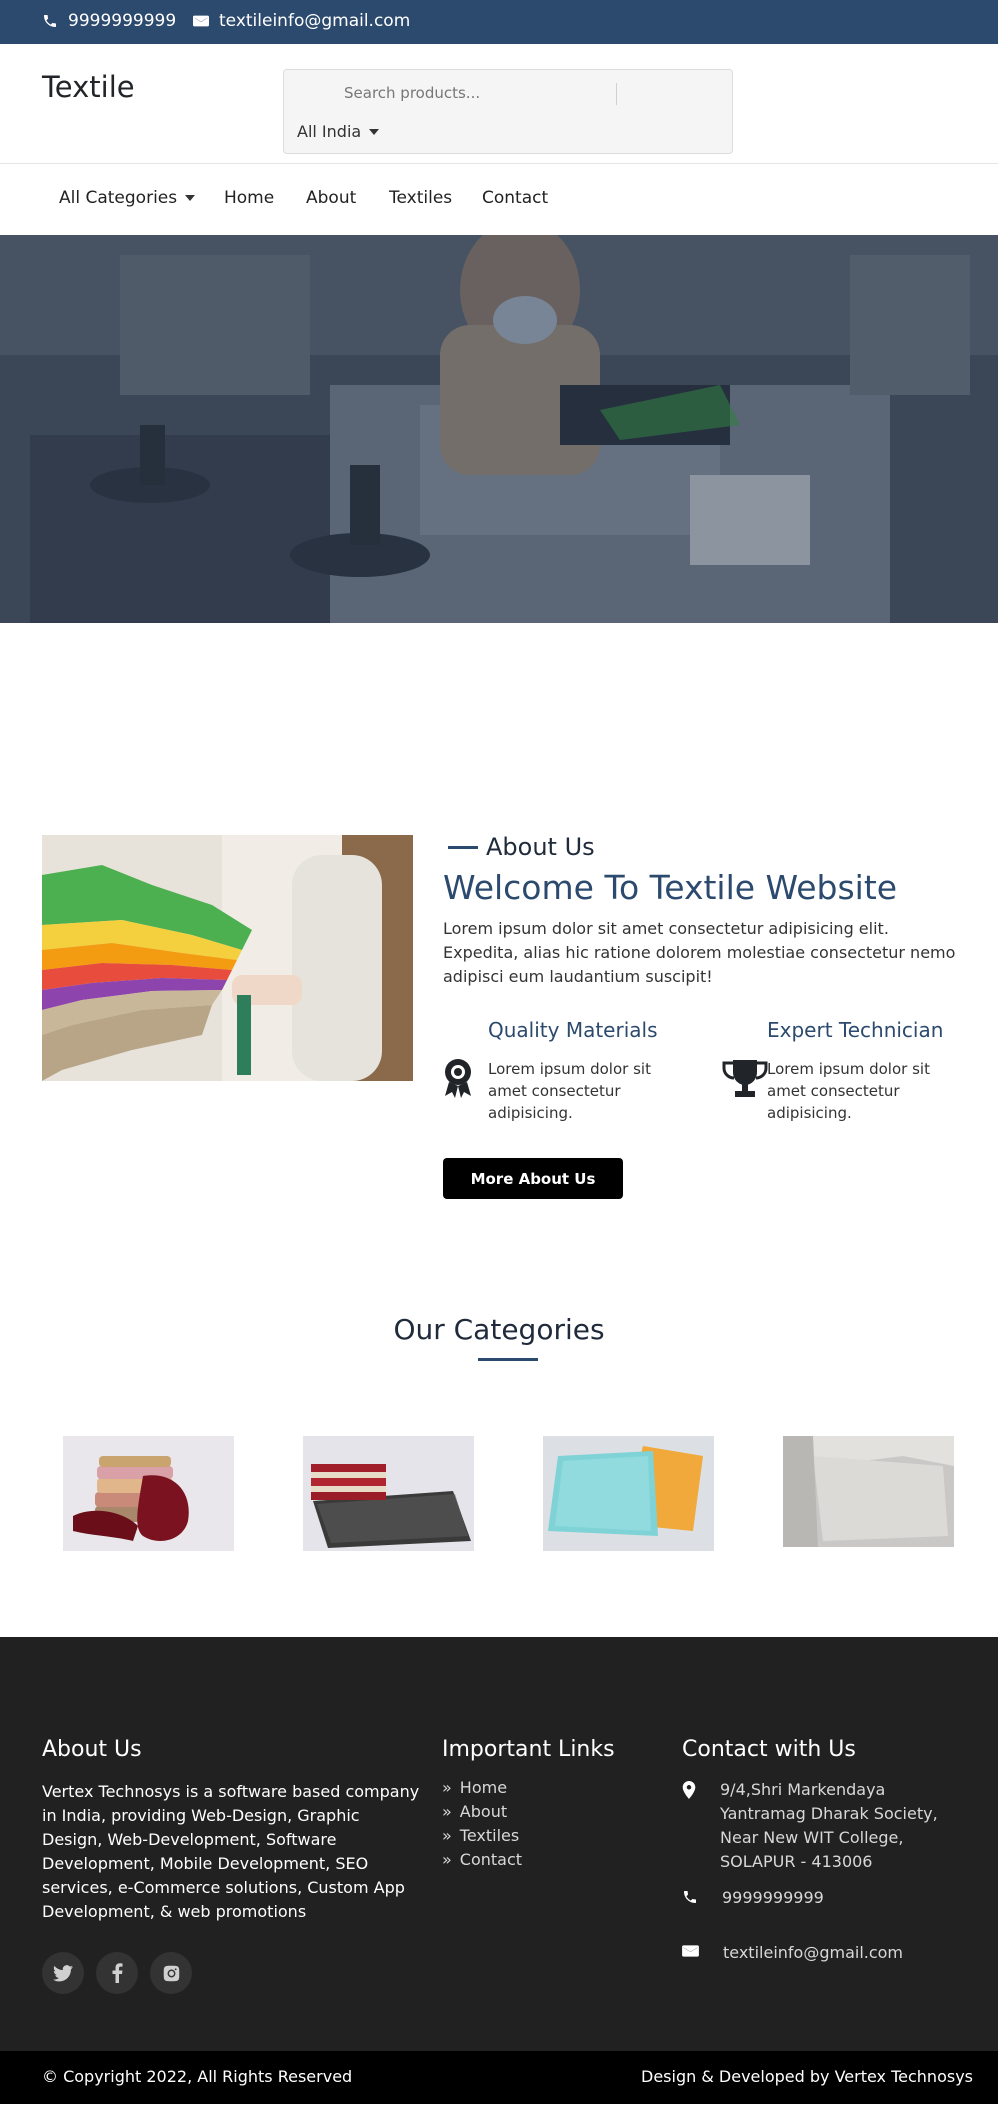  What do you see at coordinates (616, 94) in the screenshot?
I see `search-divider` at bounding box center [616, 94].